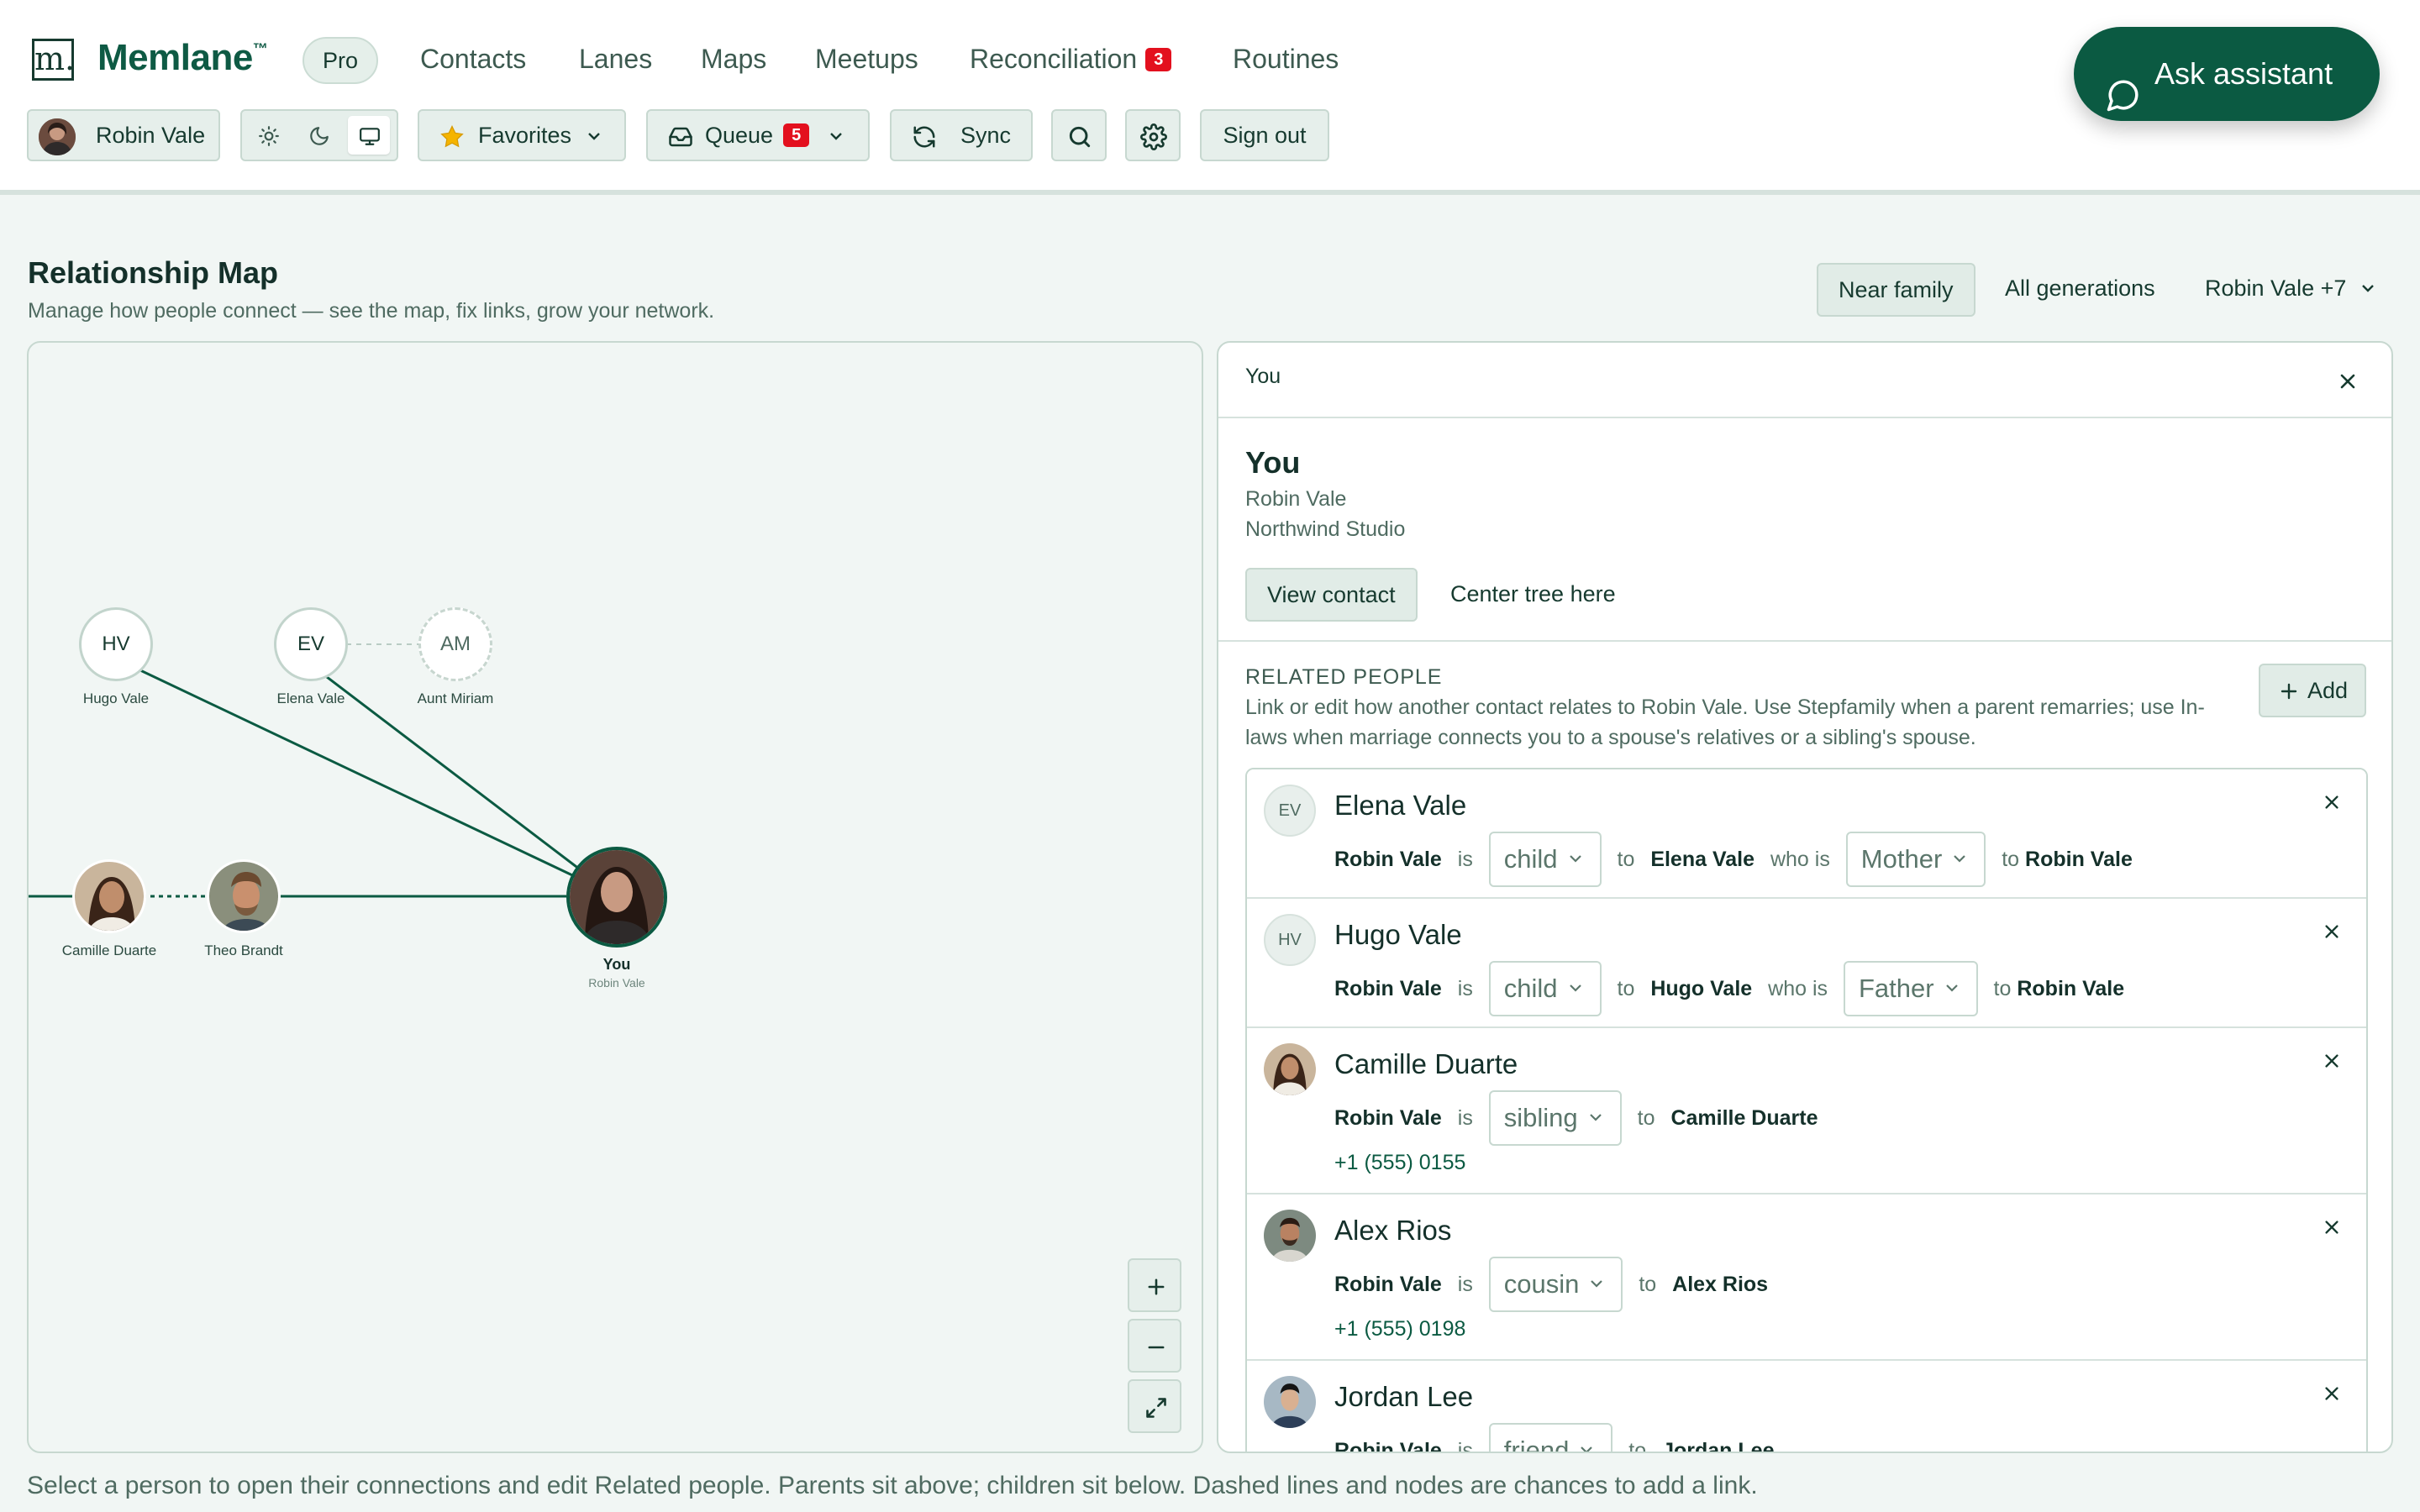  What do you see at coordinates (53, 60) in the screenshot?
I see `logo-mark: m.` at bounding box center [53, 60].